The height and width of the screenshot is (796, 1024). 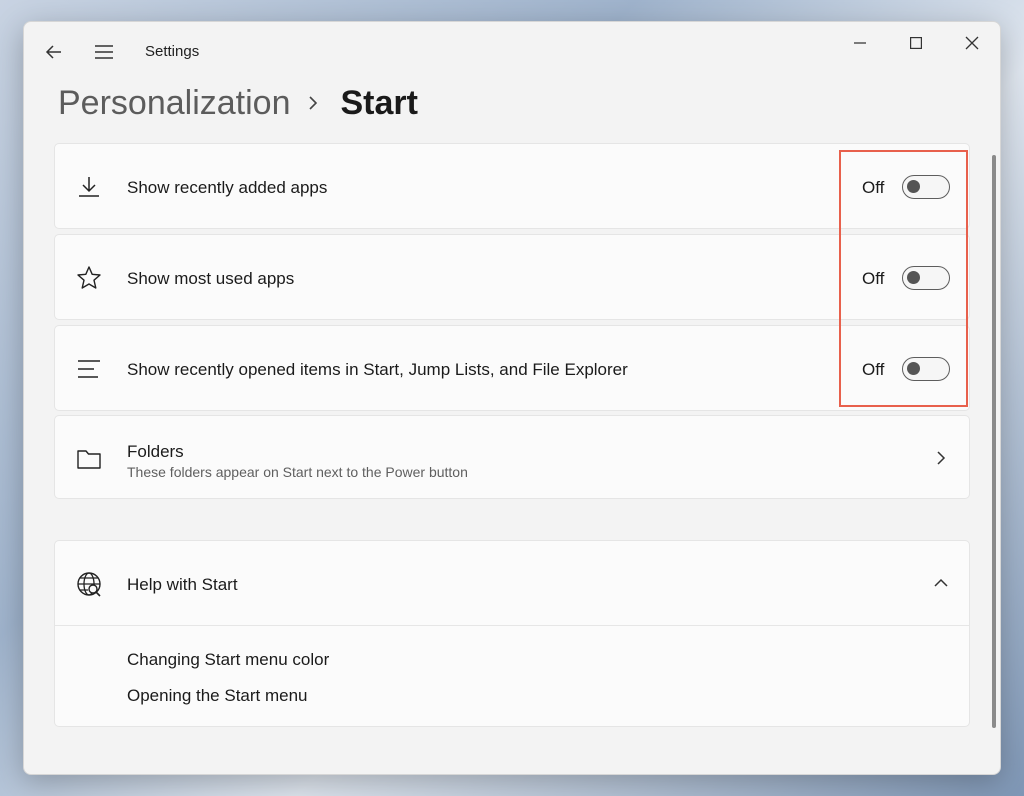 I want to click on folders-label: Folders, so click(x=155, y=451).